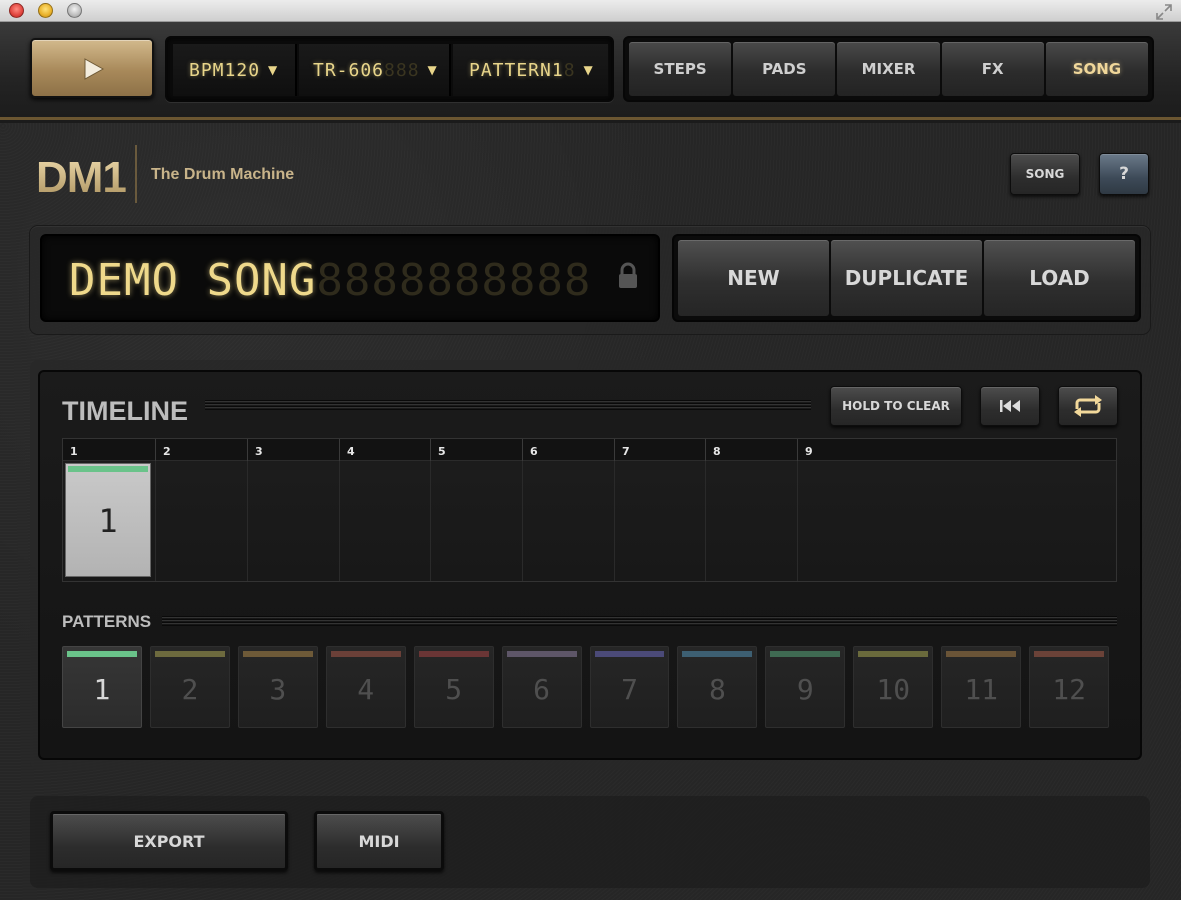  I want to click on logo-divider, so click(136, 174).